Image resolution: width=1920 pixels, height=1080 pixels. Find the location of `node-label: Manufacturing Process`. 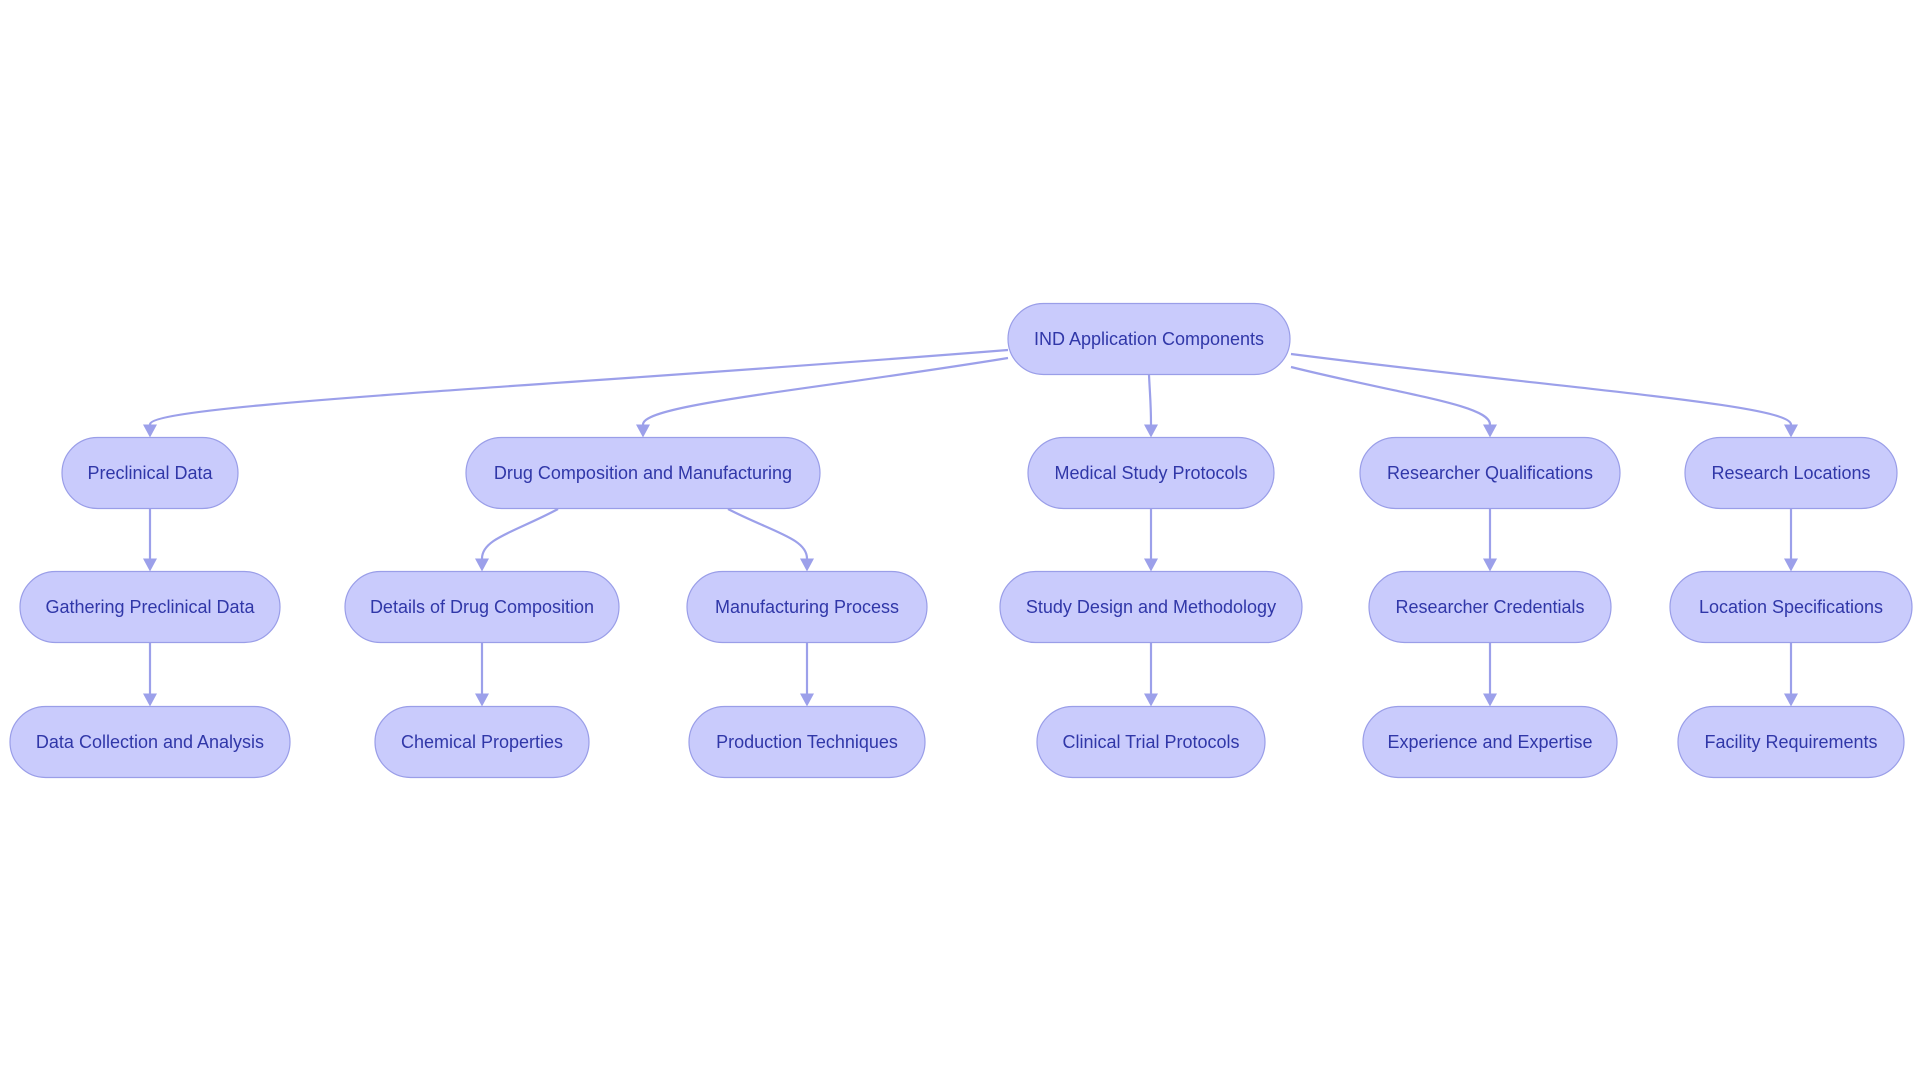

node-label: Manufacturing Process is located at coordinates (807, 607).